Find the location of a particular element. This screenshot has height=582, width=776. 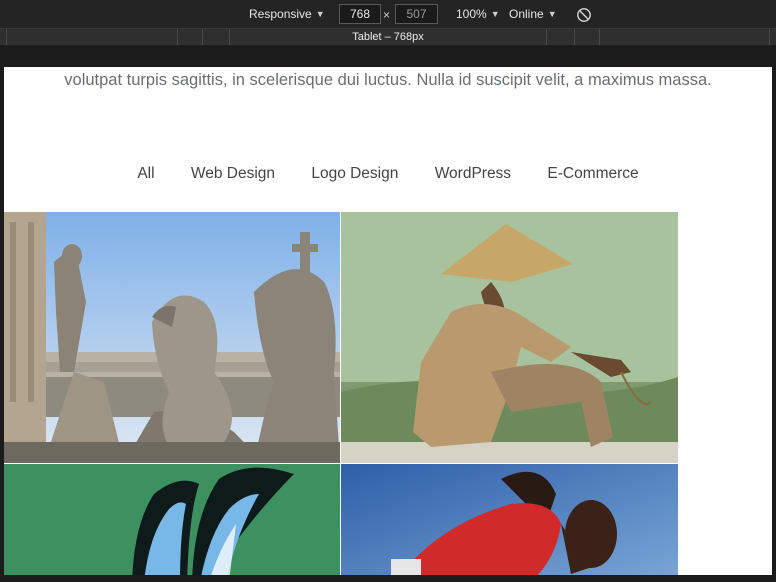

wings-logo-image is located at coordinates (172, 523).